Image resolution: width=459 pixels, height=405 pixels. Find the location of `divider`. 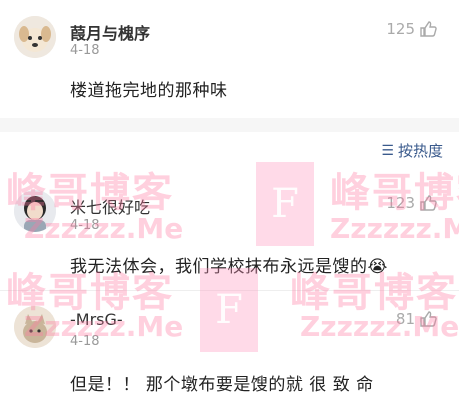

divider is located at coordinates (229, 290).